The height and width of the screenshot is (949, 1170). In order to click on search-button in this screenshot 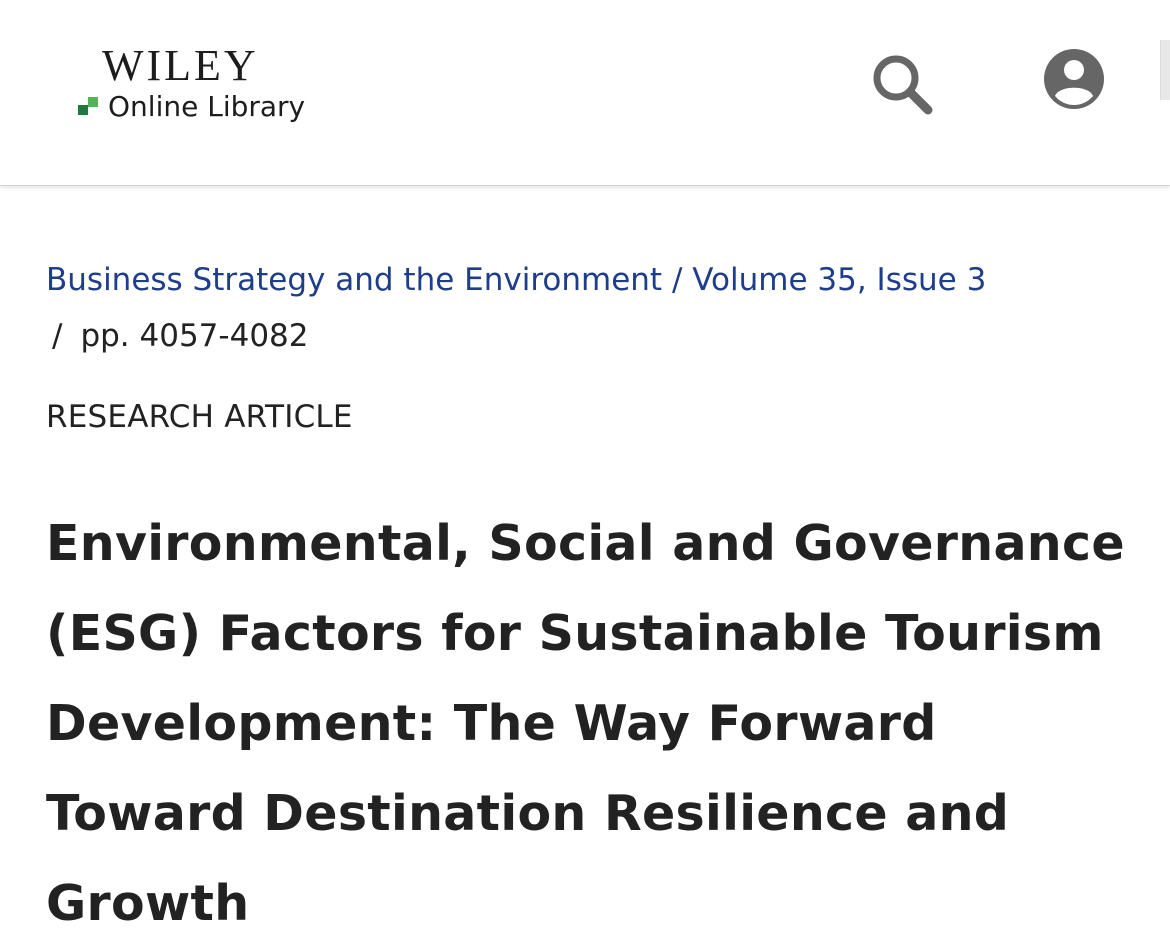, I will do `click(902, 84)`.